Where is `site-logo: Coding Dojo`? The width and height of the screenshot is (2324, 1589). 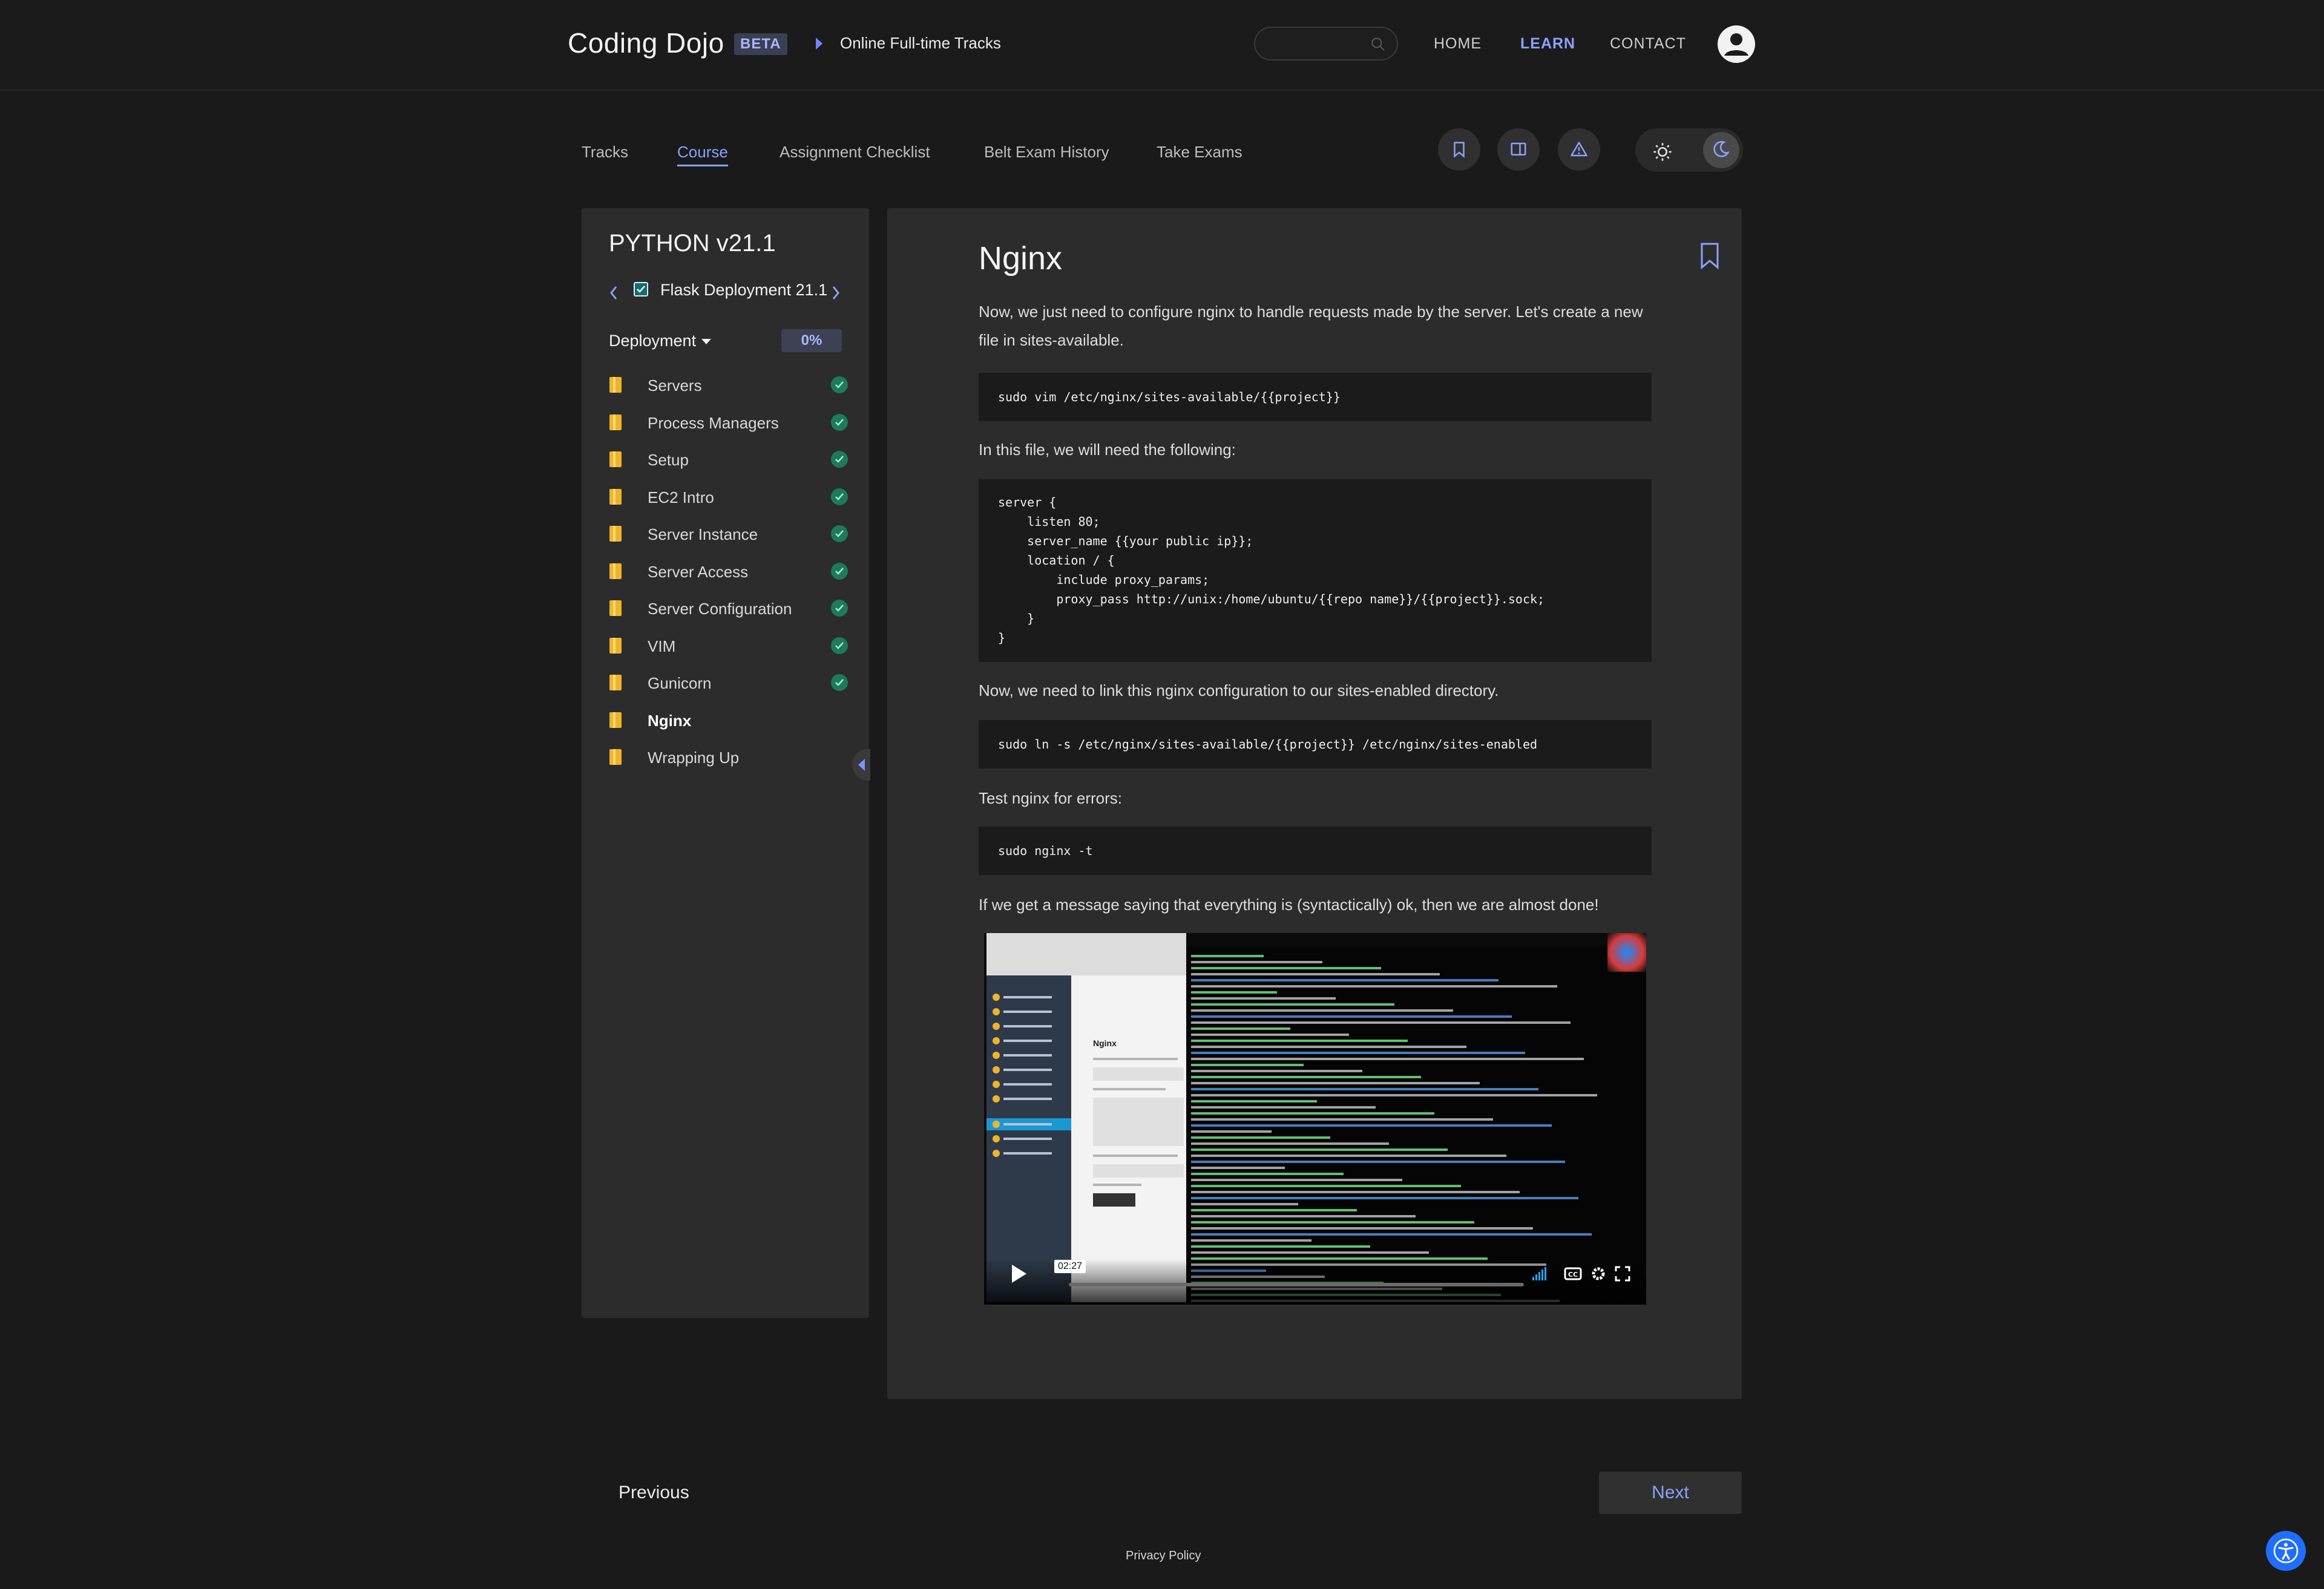 site-logo: Coding Dojo is located at coordinates (646, 43).